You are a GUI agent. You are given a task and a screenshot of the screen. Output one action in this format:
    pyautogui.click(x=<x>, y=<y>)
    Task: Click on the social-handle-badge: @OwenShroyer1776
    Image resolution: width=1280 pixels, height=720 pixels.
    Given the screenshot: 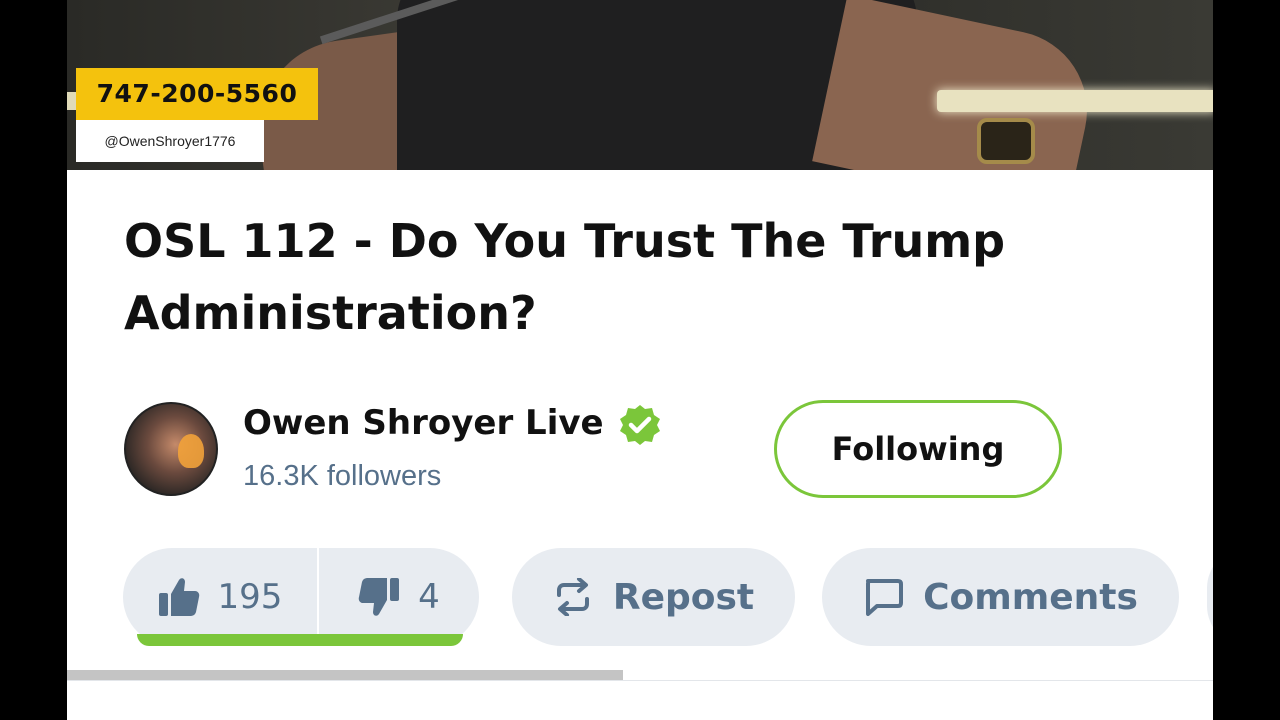 What is the action you would take?
    pyautogui.click(x=170, y=141)
    